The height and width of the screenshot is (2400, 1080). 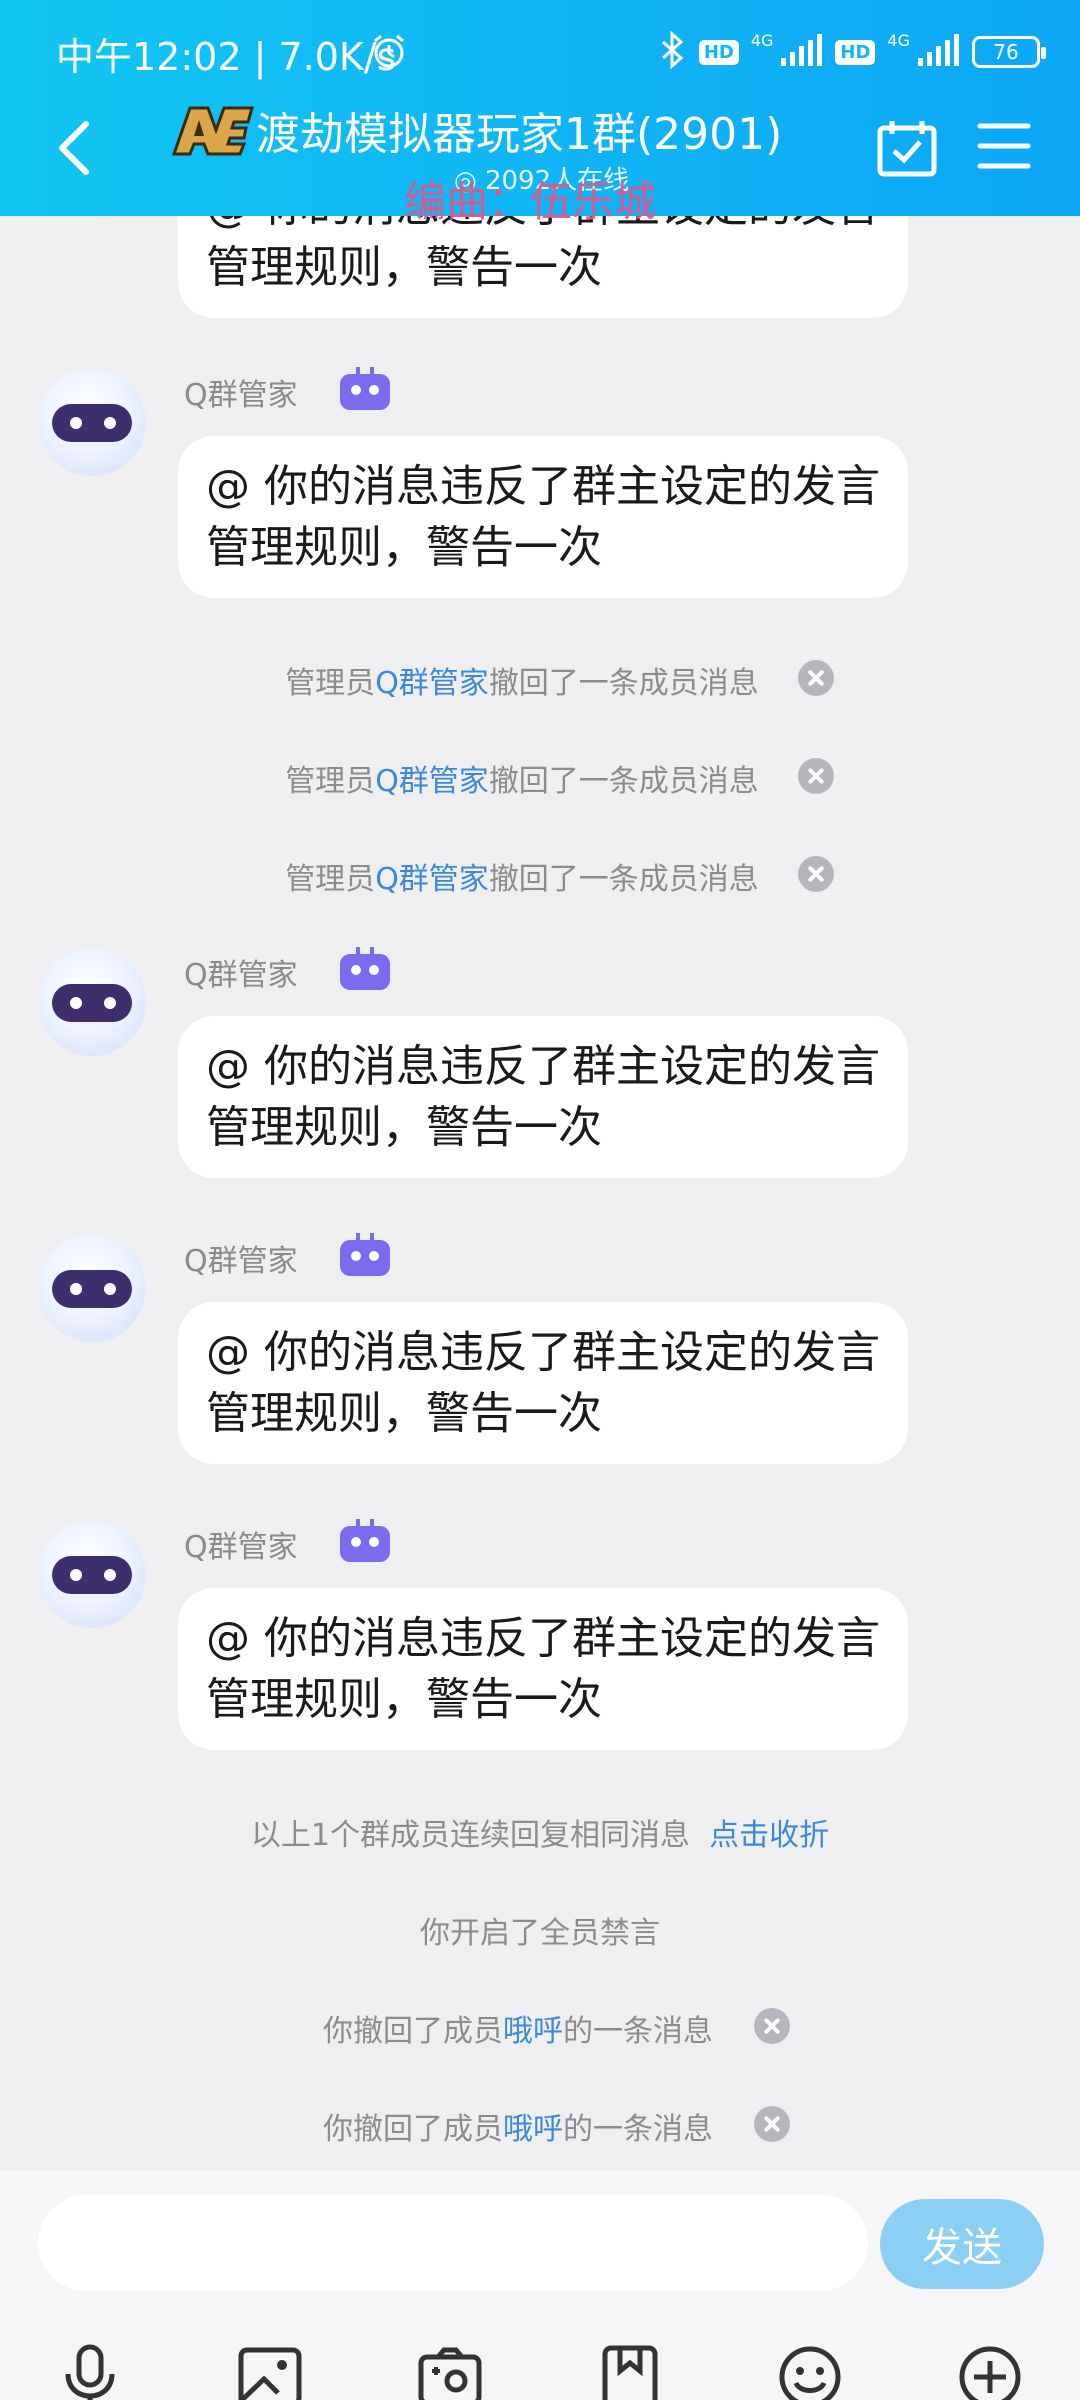 What do you see at coordinates (898, 40) in the screenshot?
I see `network-type-2: 4G` at bounding box center [898, 40].